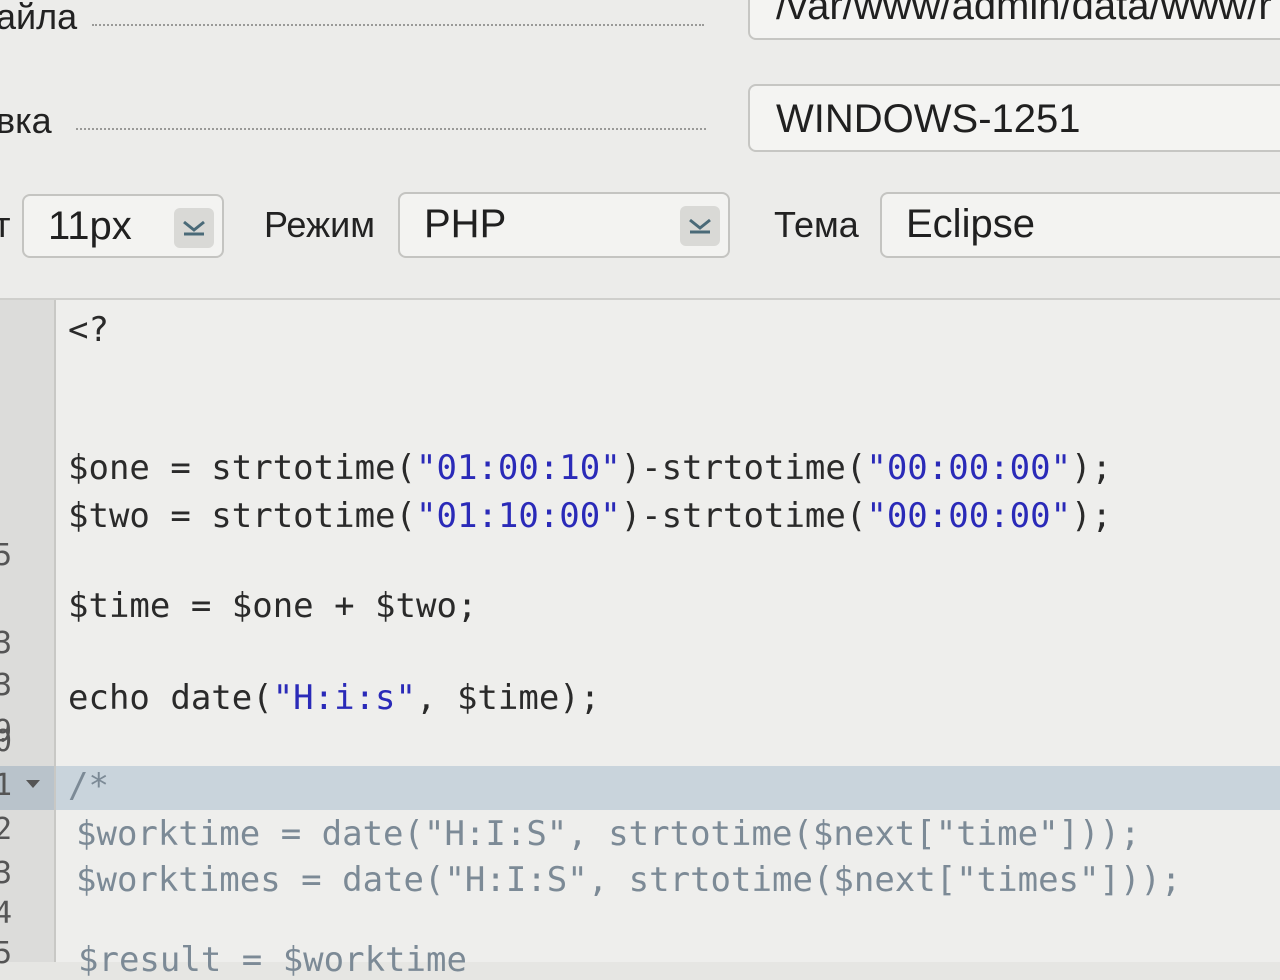 The height and width of the screenshot is (980, 1280). I want to click on code-line-echo: echo date("H:i:s", $time);, so click(334, 698).